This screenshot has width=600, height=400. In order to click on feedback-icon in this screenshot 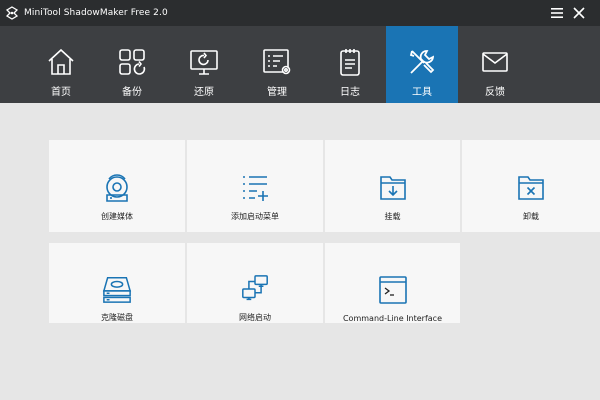, I will do `click(495, 62)`.